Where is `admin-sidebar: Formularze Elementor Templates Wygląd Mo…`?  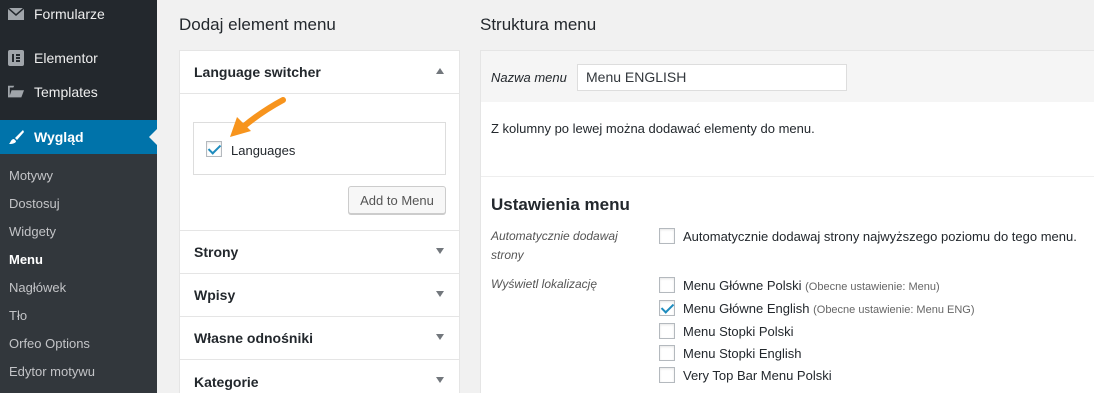 admin-sidebar: Formularze Elementor Templates Wygląd Mo… is located at coordinates (78, 196).